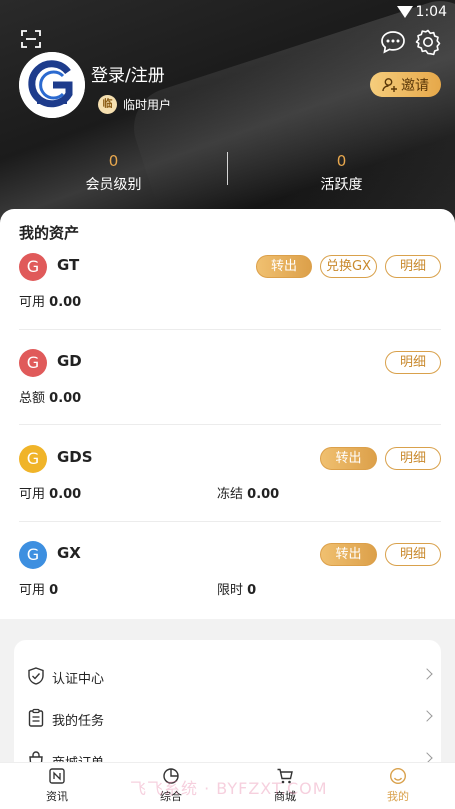 The image size is (455, 809). What do you see at coordinates (31, 39) in the screenshot?
I see `scan-icon` at bounding box center [31, 39].